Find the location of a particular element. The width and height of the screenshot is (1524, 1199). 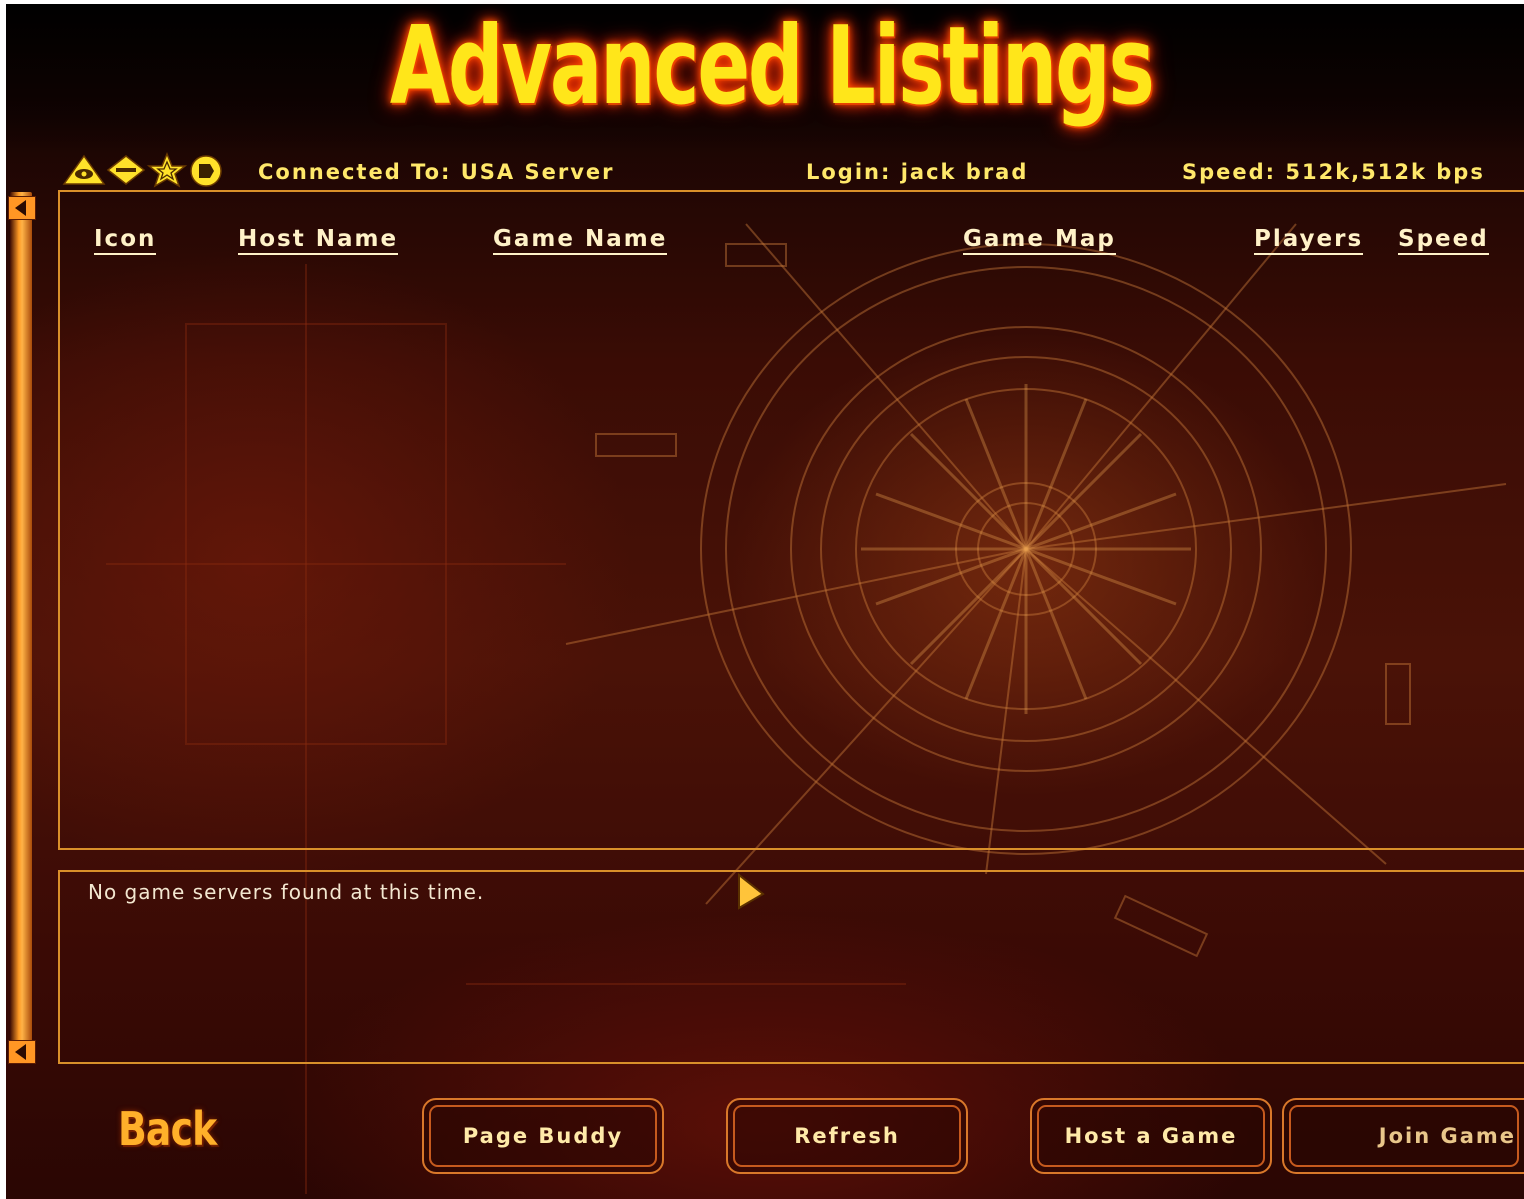

status-message: No game servers found at this time. is located at coordinates (286, 892).